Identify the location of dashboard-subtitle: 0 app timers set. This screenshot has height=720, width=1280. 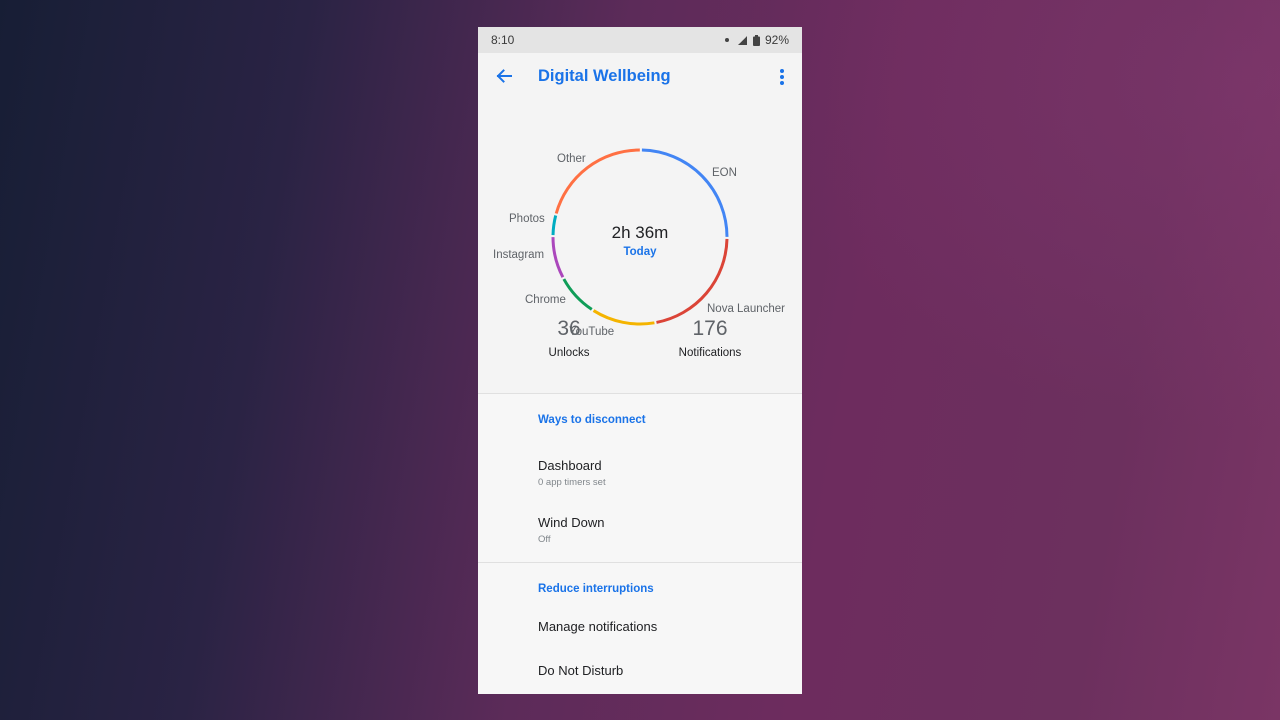
(572, 482).